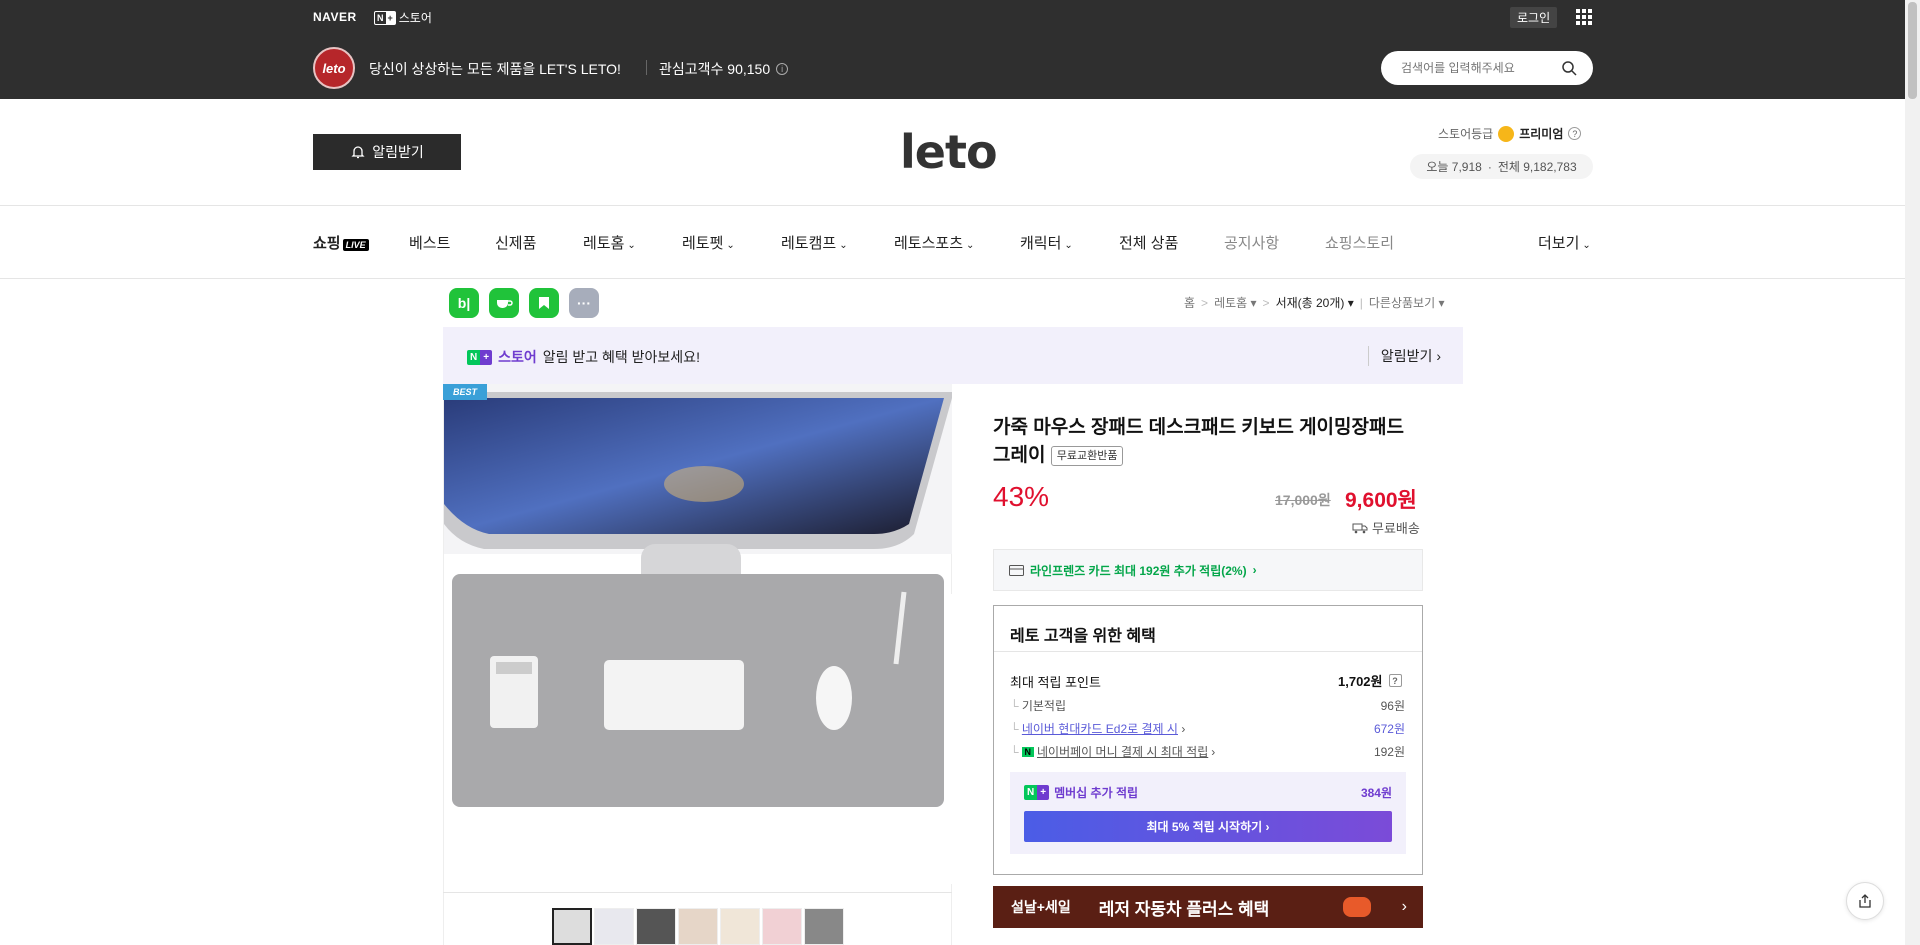 This screenshot has width=1920, height=945. What do you see at coordinates (334, 68) in the screenshot?
I see `store-logo: leto` at bounding box center [334, 68].